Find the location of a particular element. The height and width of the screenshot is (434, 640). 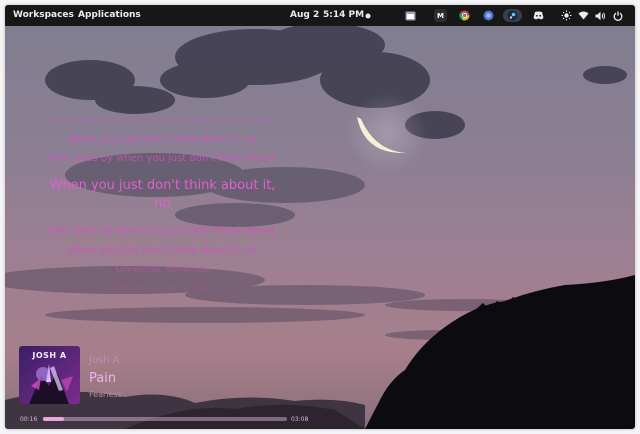

progress-bar-fill is located at coordinates (53, 419).